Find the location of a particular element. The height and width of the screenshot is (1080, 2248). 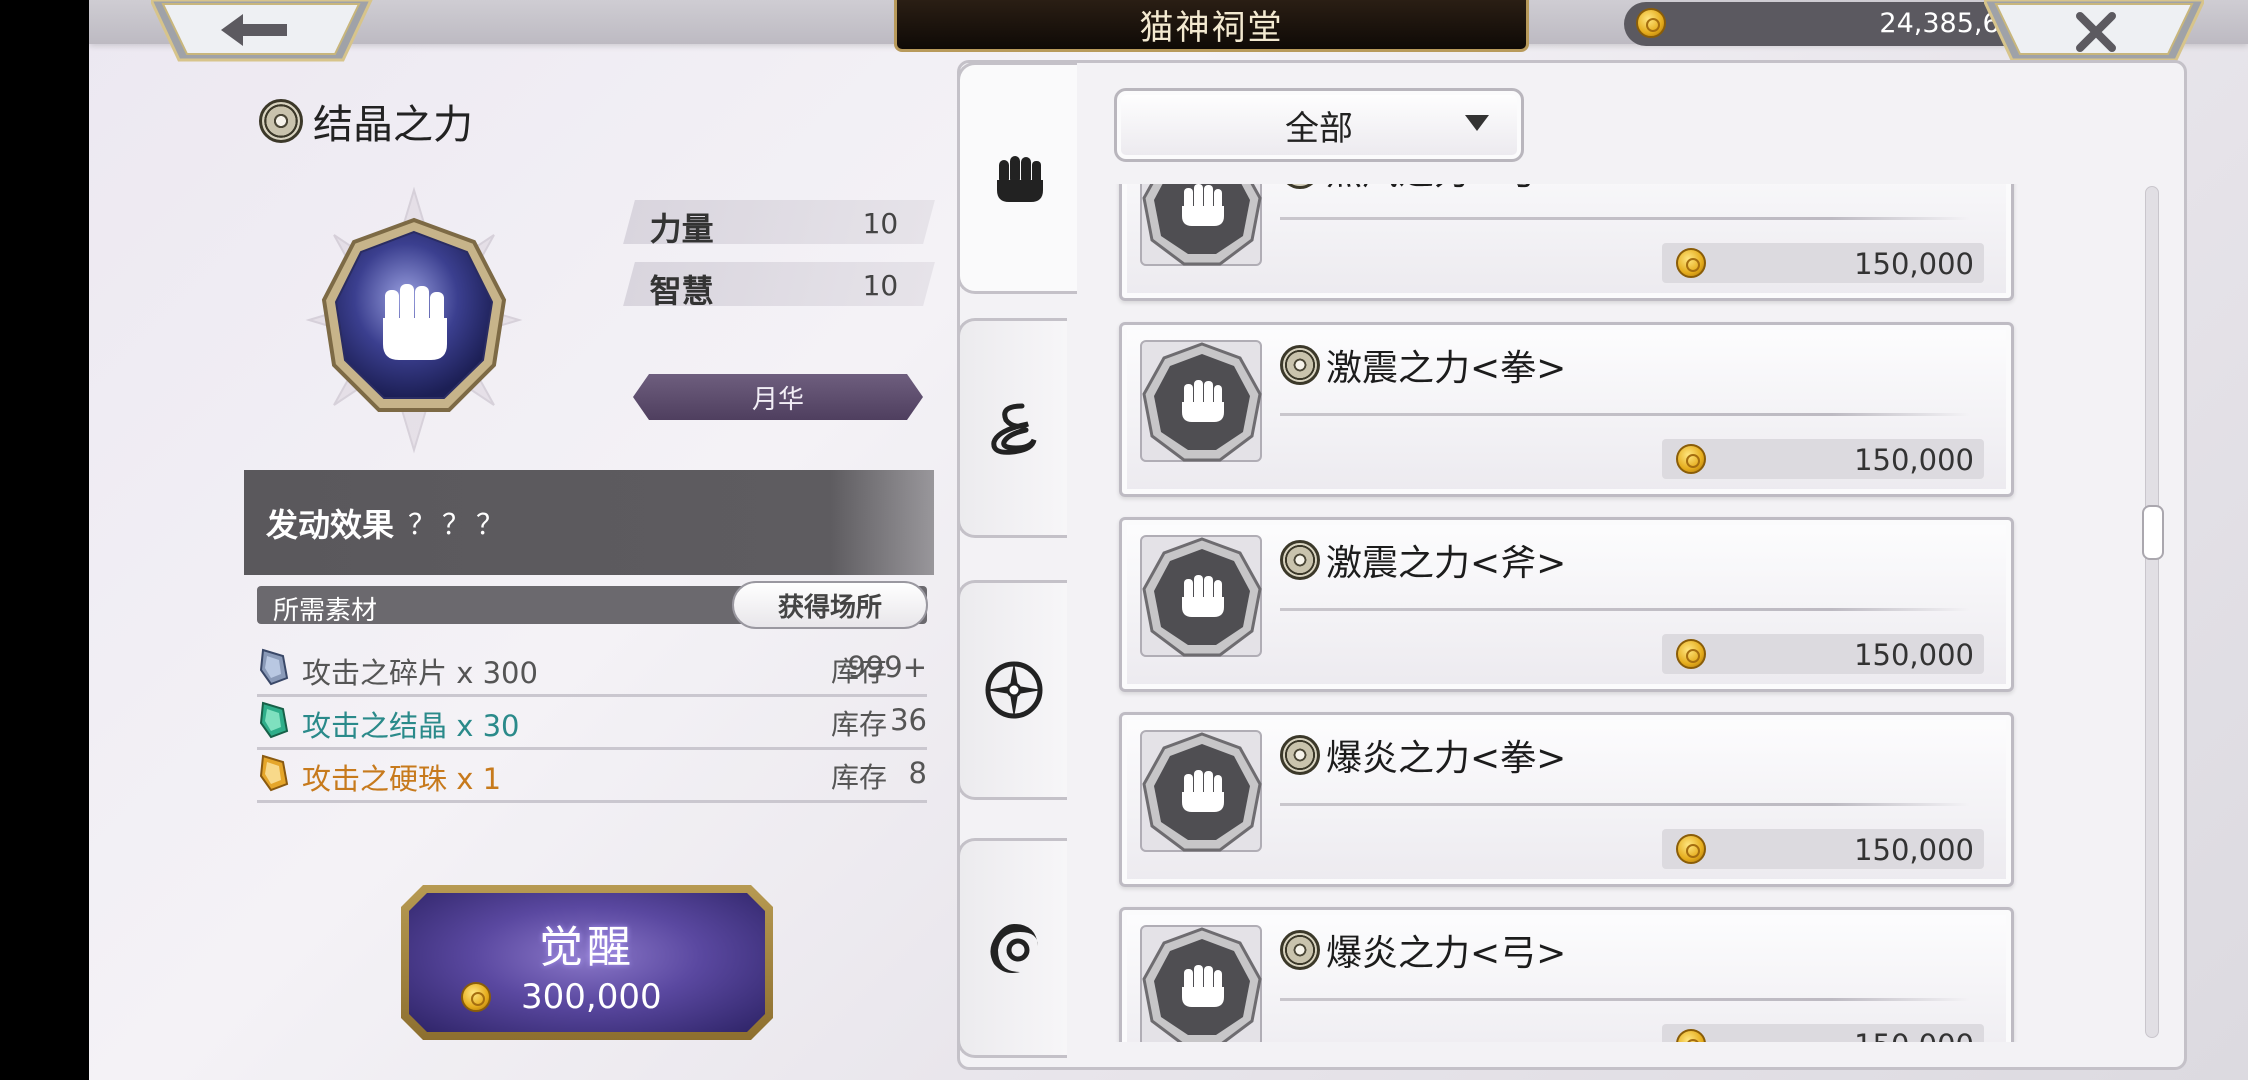

scrollbar-thumb is located at coordinates (2153, 532).